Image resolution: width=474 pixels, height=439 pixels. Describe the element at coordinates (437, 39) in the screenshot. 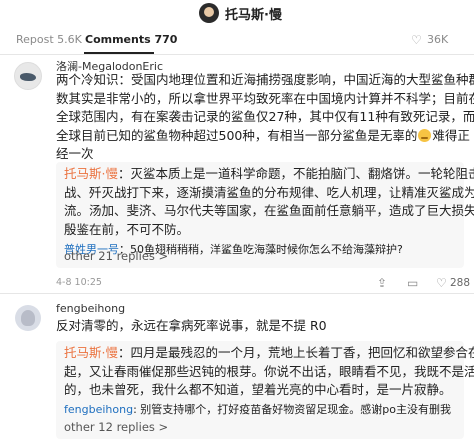

I see `tab-likes: 36K` at that location.